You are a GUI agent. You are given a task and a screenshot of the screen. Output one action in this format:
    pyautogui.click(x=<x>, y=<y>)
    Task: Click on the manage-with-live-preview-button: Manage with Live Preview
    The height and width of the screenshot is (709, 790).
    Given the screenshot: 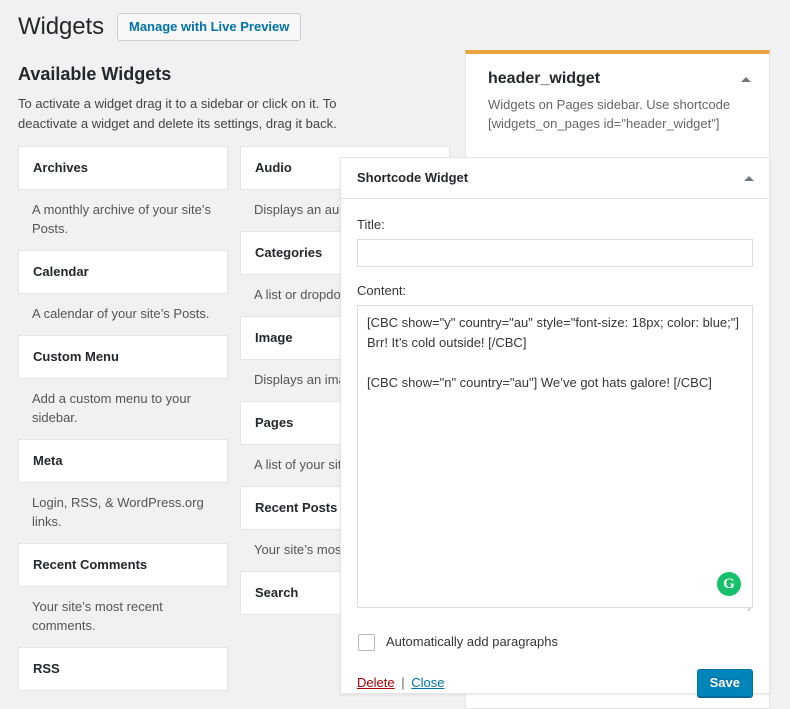 What is the action you would take?
    pyautogui.click(x=209, y=27)
    